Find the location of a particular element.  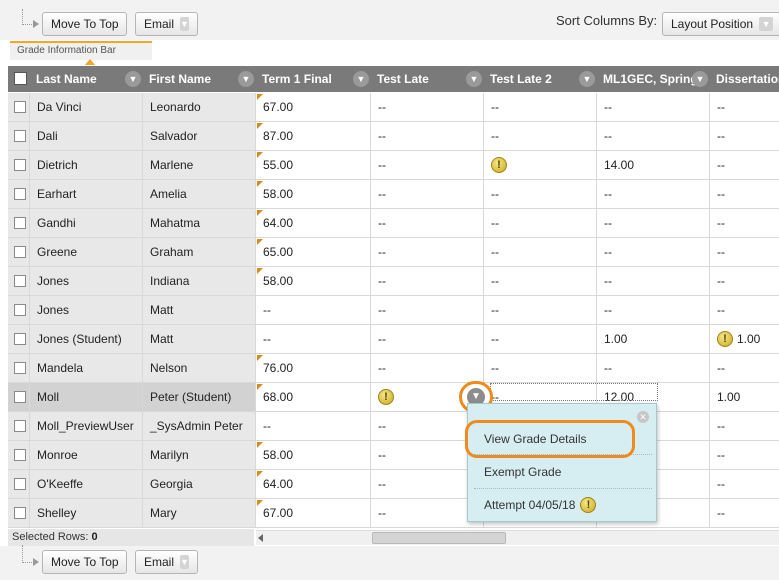

col-term1-final: Term 1 Final ▼ is located at coordinates (313, 79).